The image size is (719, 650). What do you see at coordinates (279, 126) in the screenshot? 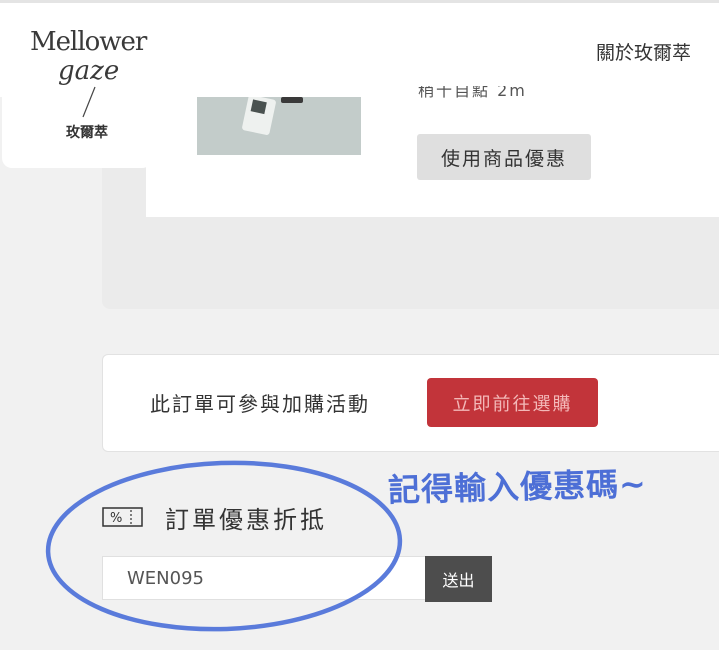
I see `product-thumbnail` at bounding box center [279, 126].